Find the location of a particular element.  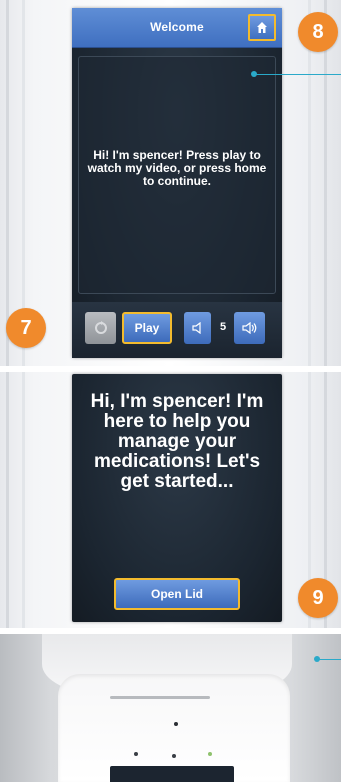

volume-down-button is located at coordinates (197, 328).